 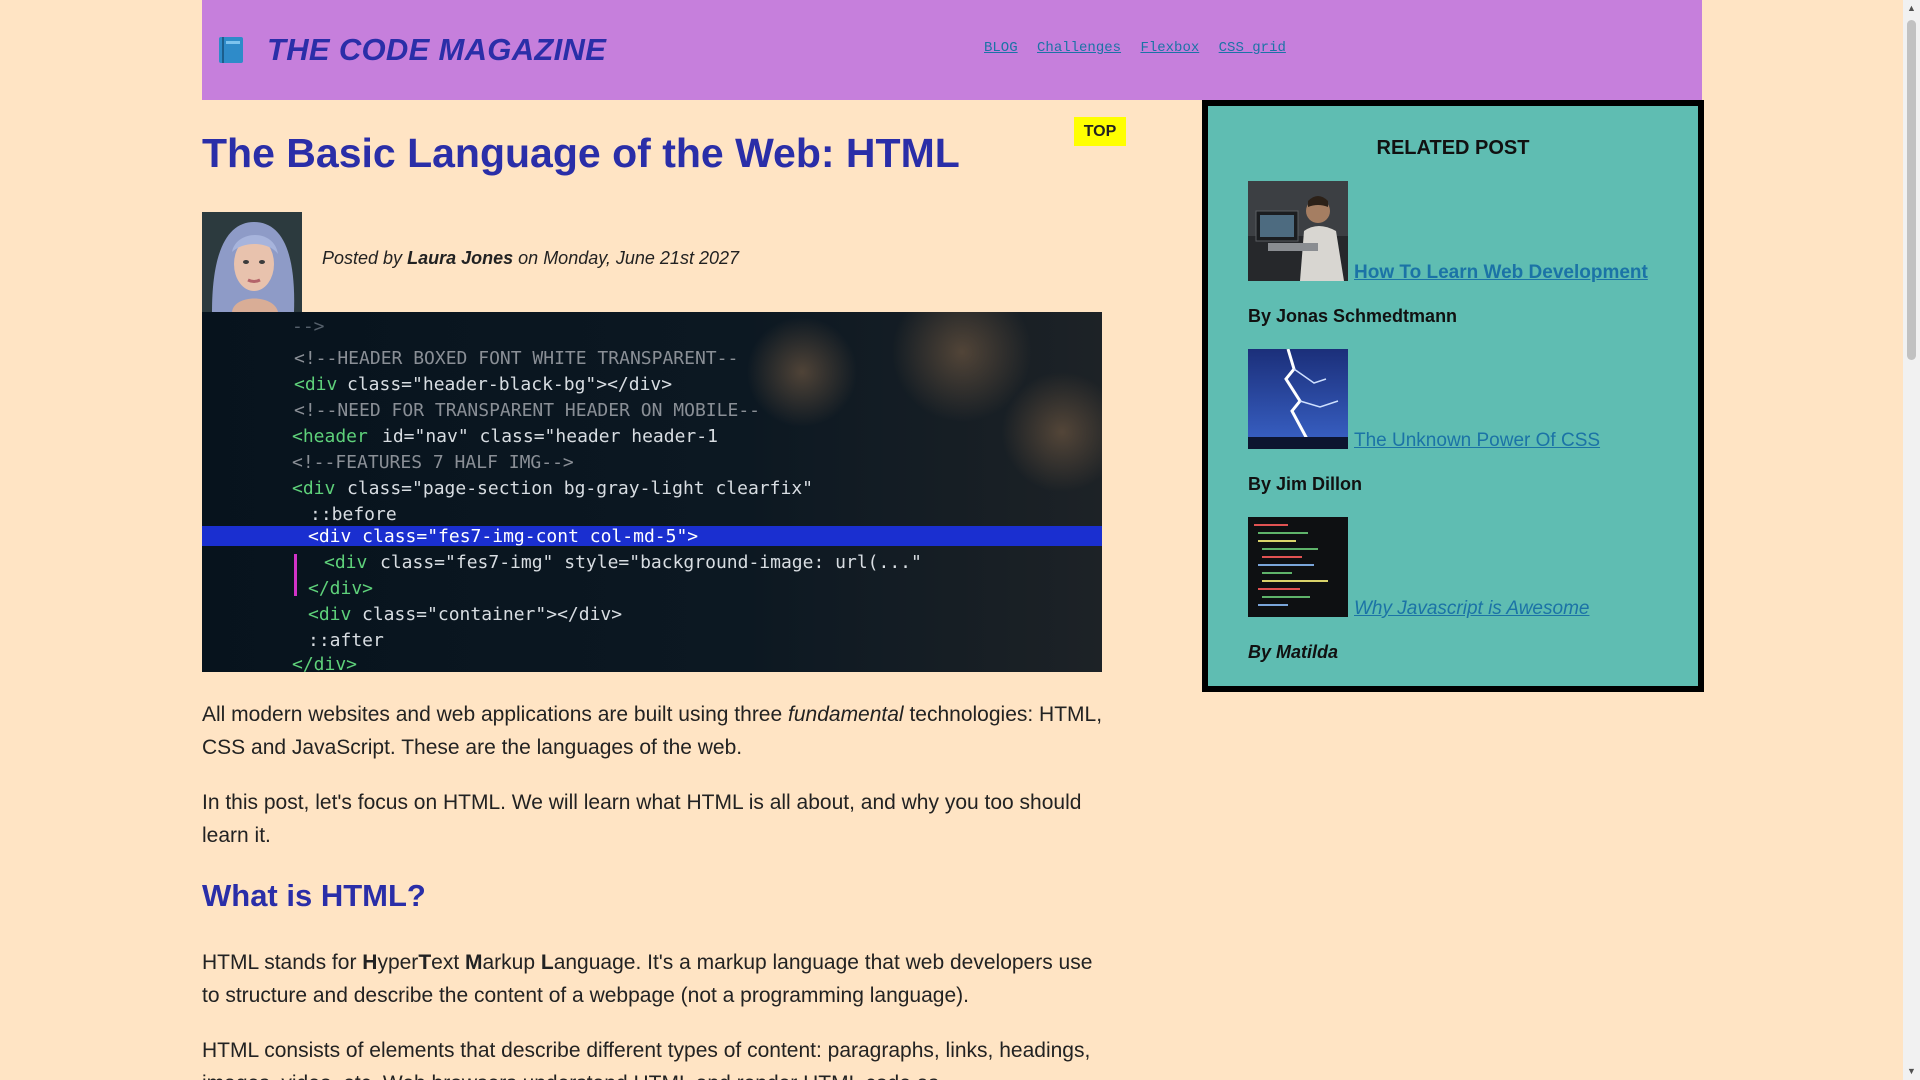 I want to click on site-title: THE CODE MAGAZINE, so click(x=436, y=50).